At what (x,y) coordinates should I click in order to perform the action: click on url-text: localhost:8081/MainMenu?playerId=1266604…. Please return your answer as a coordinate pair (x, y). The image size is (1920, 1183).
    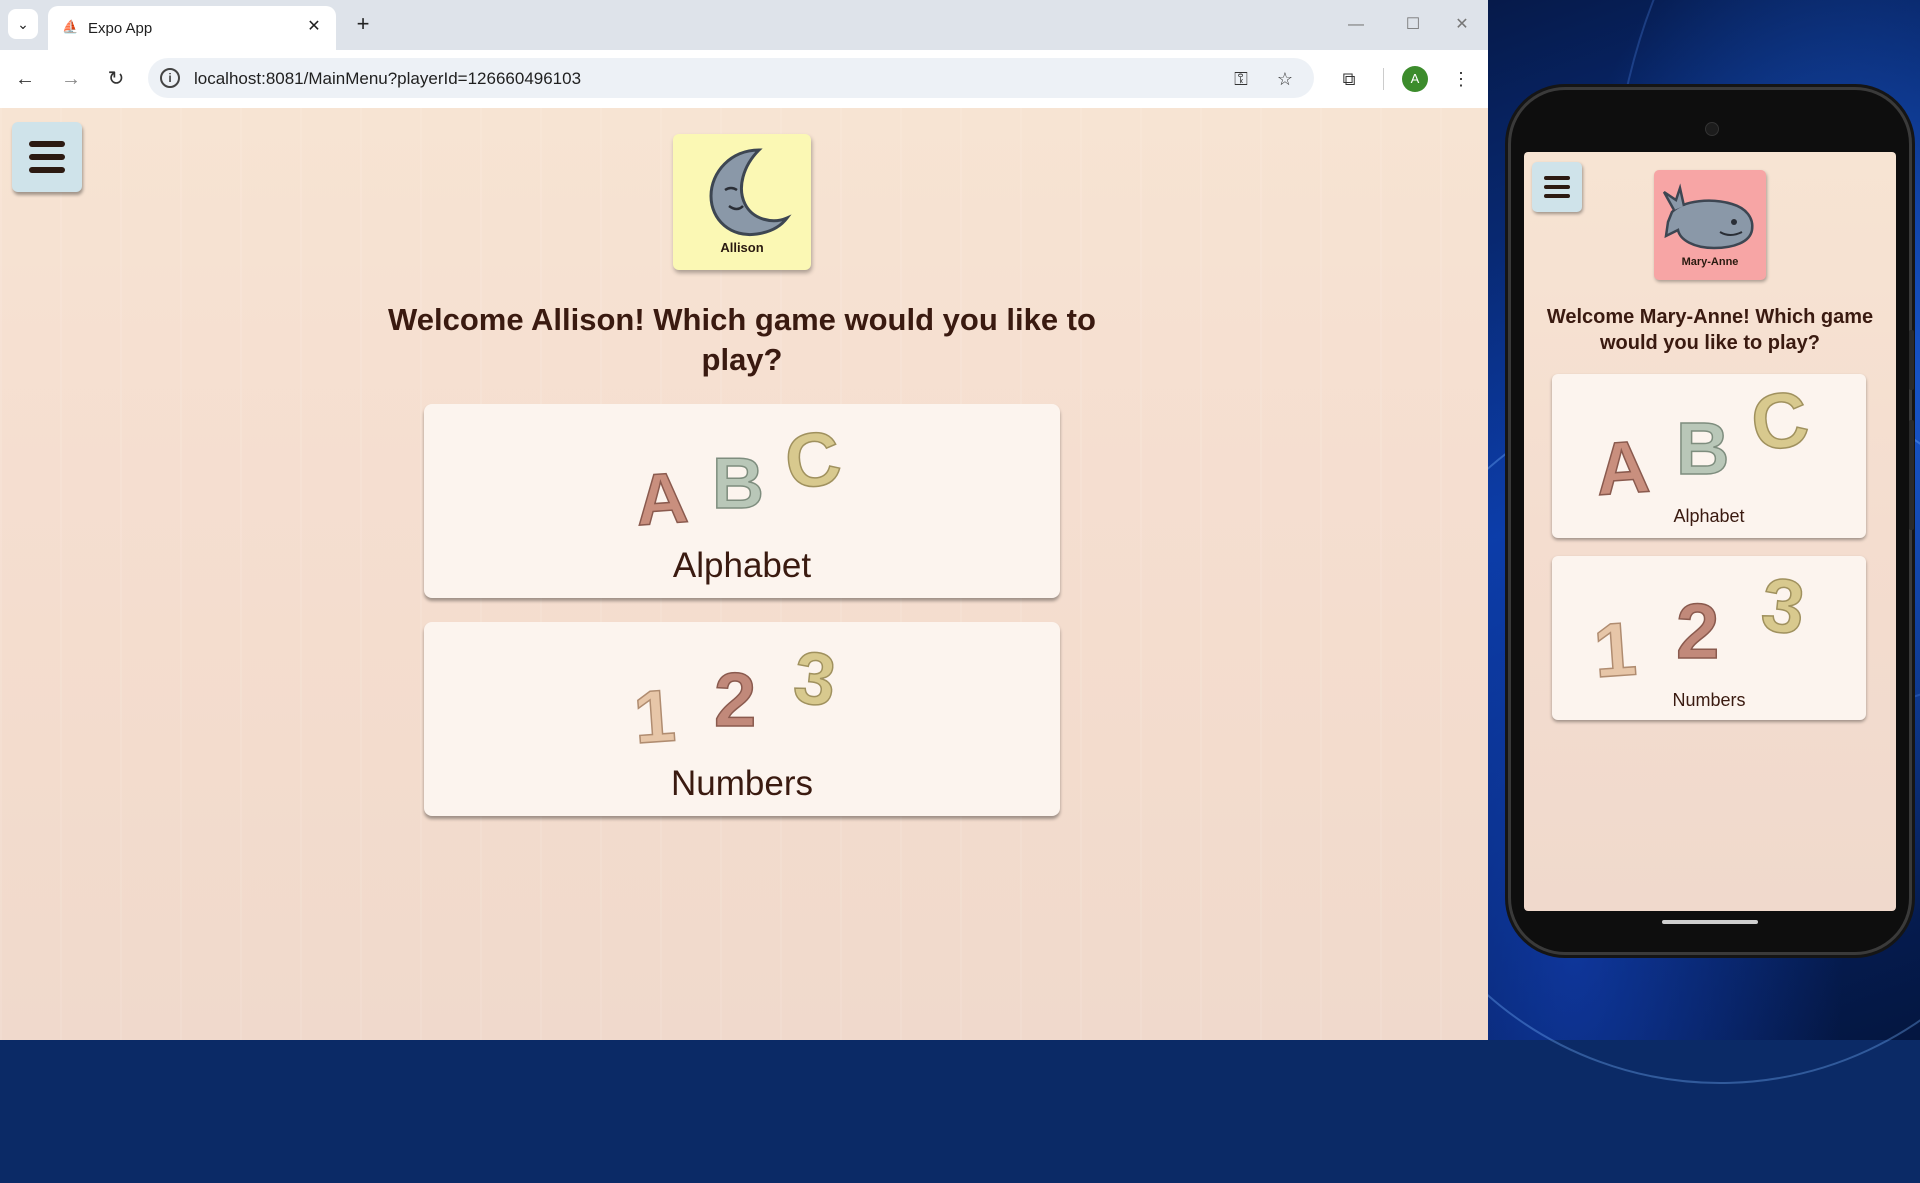
    Looking at the image, I should click on (387, 79).